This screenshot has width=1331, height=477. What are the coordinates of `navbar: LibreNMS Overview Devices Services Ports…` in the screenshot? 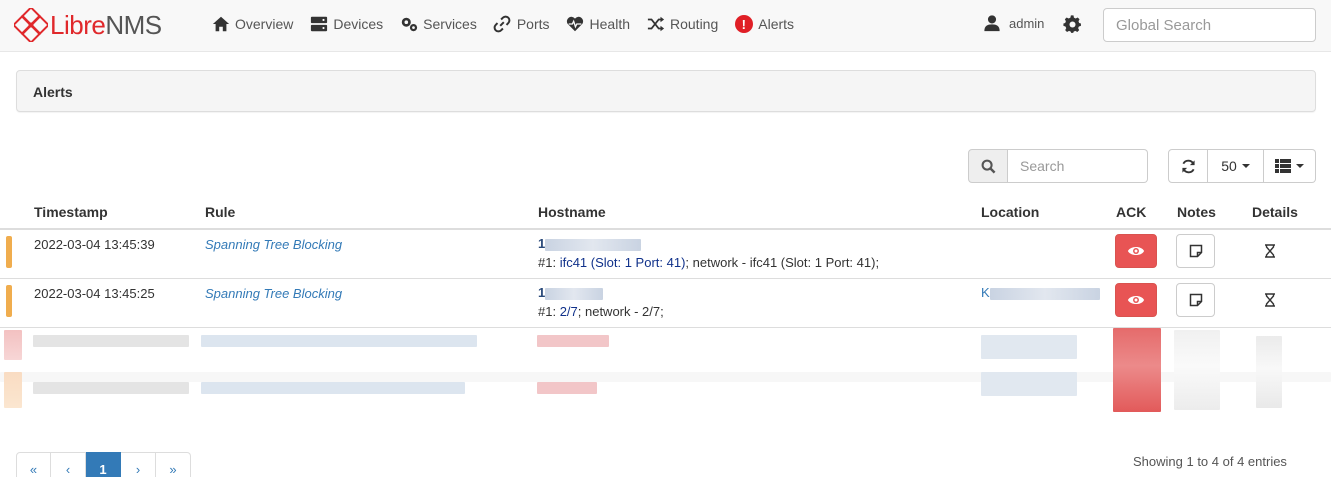 It's located at (665, 26).